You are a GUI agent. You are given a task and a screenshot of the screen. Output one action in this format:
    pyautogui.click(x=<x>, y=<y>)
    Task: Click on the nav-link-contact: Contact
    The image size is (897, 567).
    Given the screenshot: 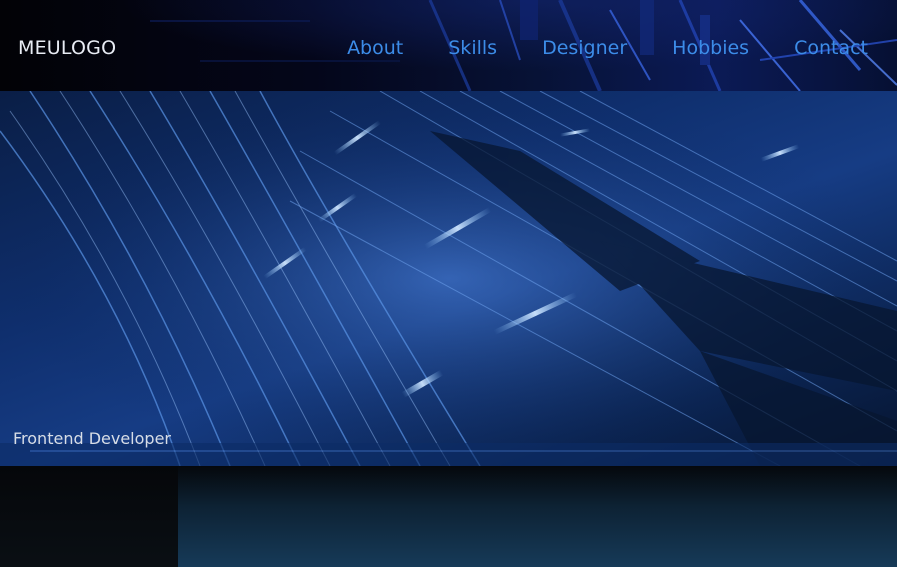 What is the action you would take?
    pyautogui.click(x=831, y=48)
    